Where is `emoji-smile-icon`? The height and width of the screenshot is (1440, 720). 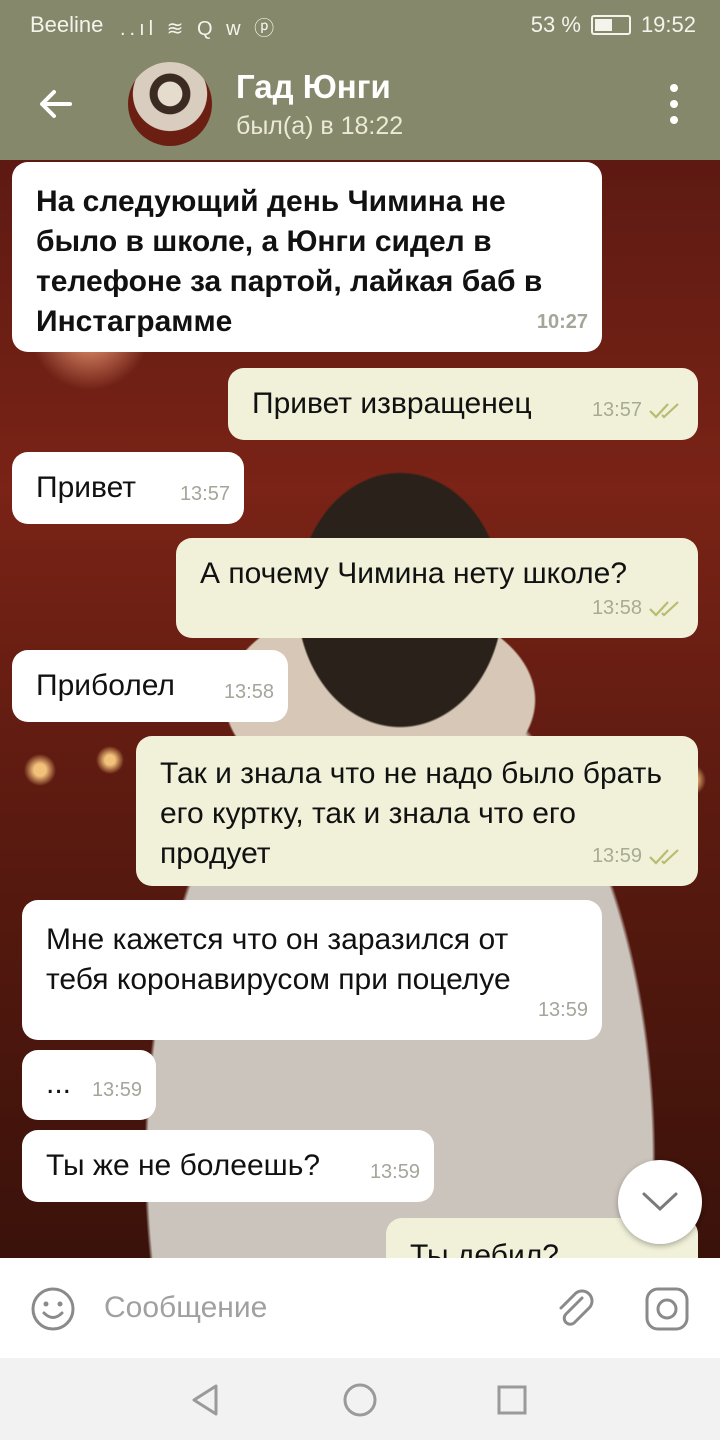 emoji-smile-icon is located at coordinates (53, 1309).